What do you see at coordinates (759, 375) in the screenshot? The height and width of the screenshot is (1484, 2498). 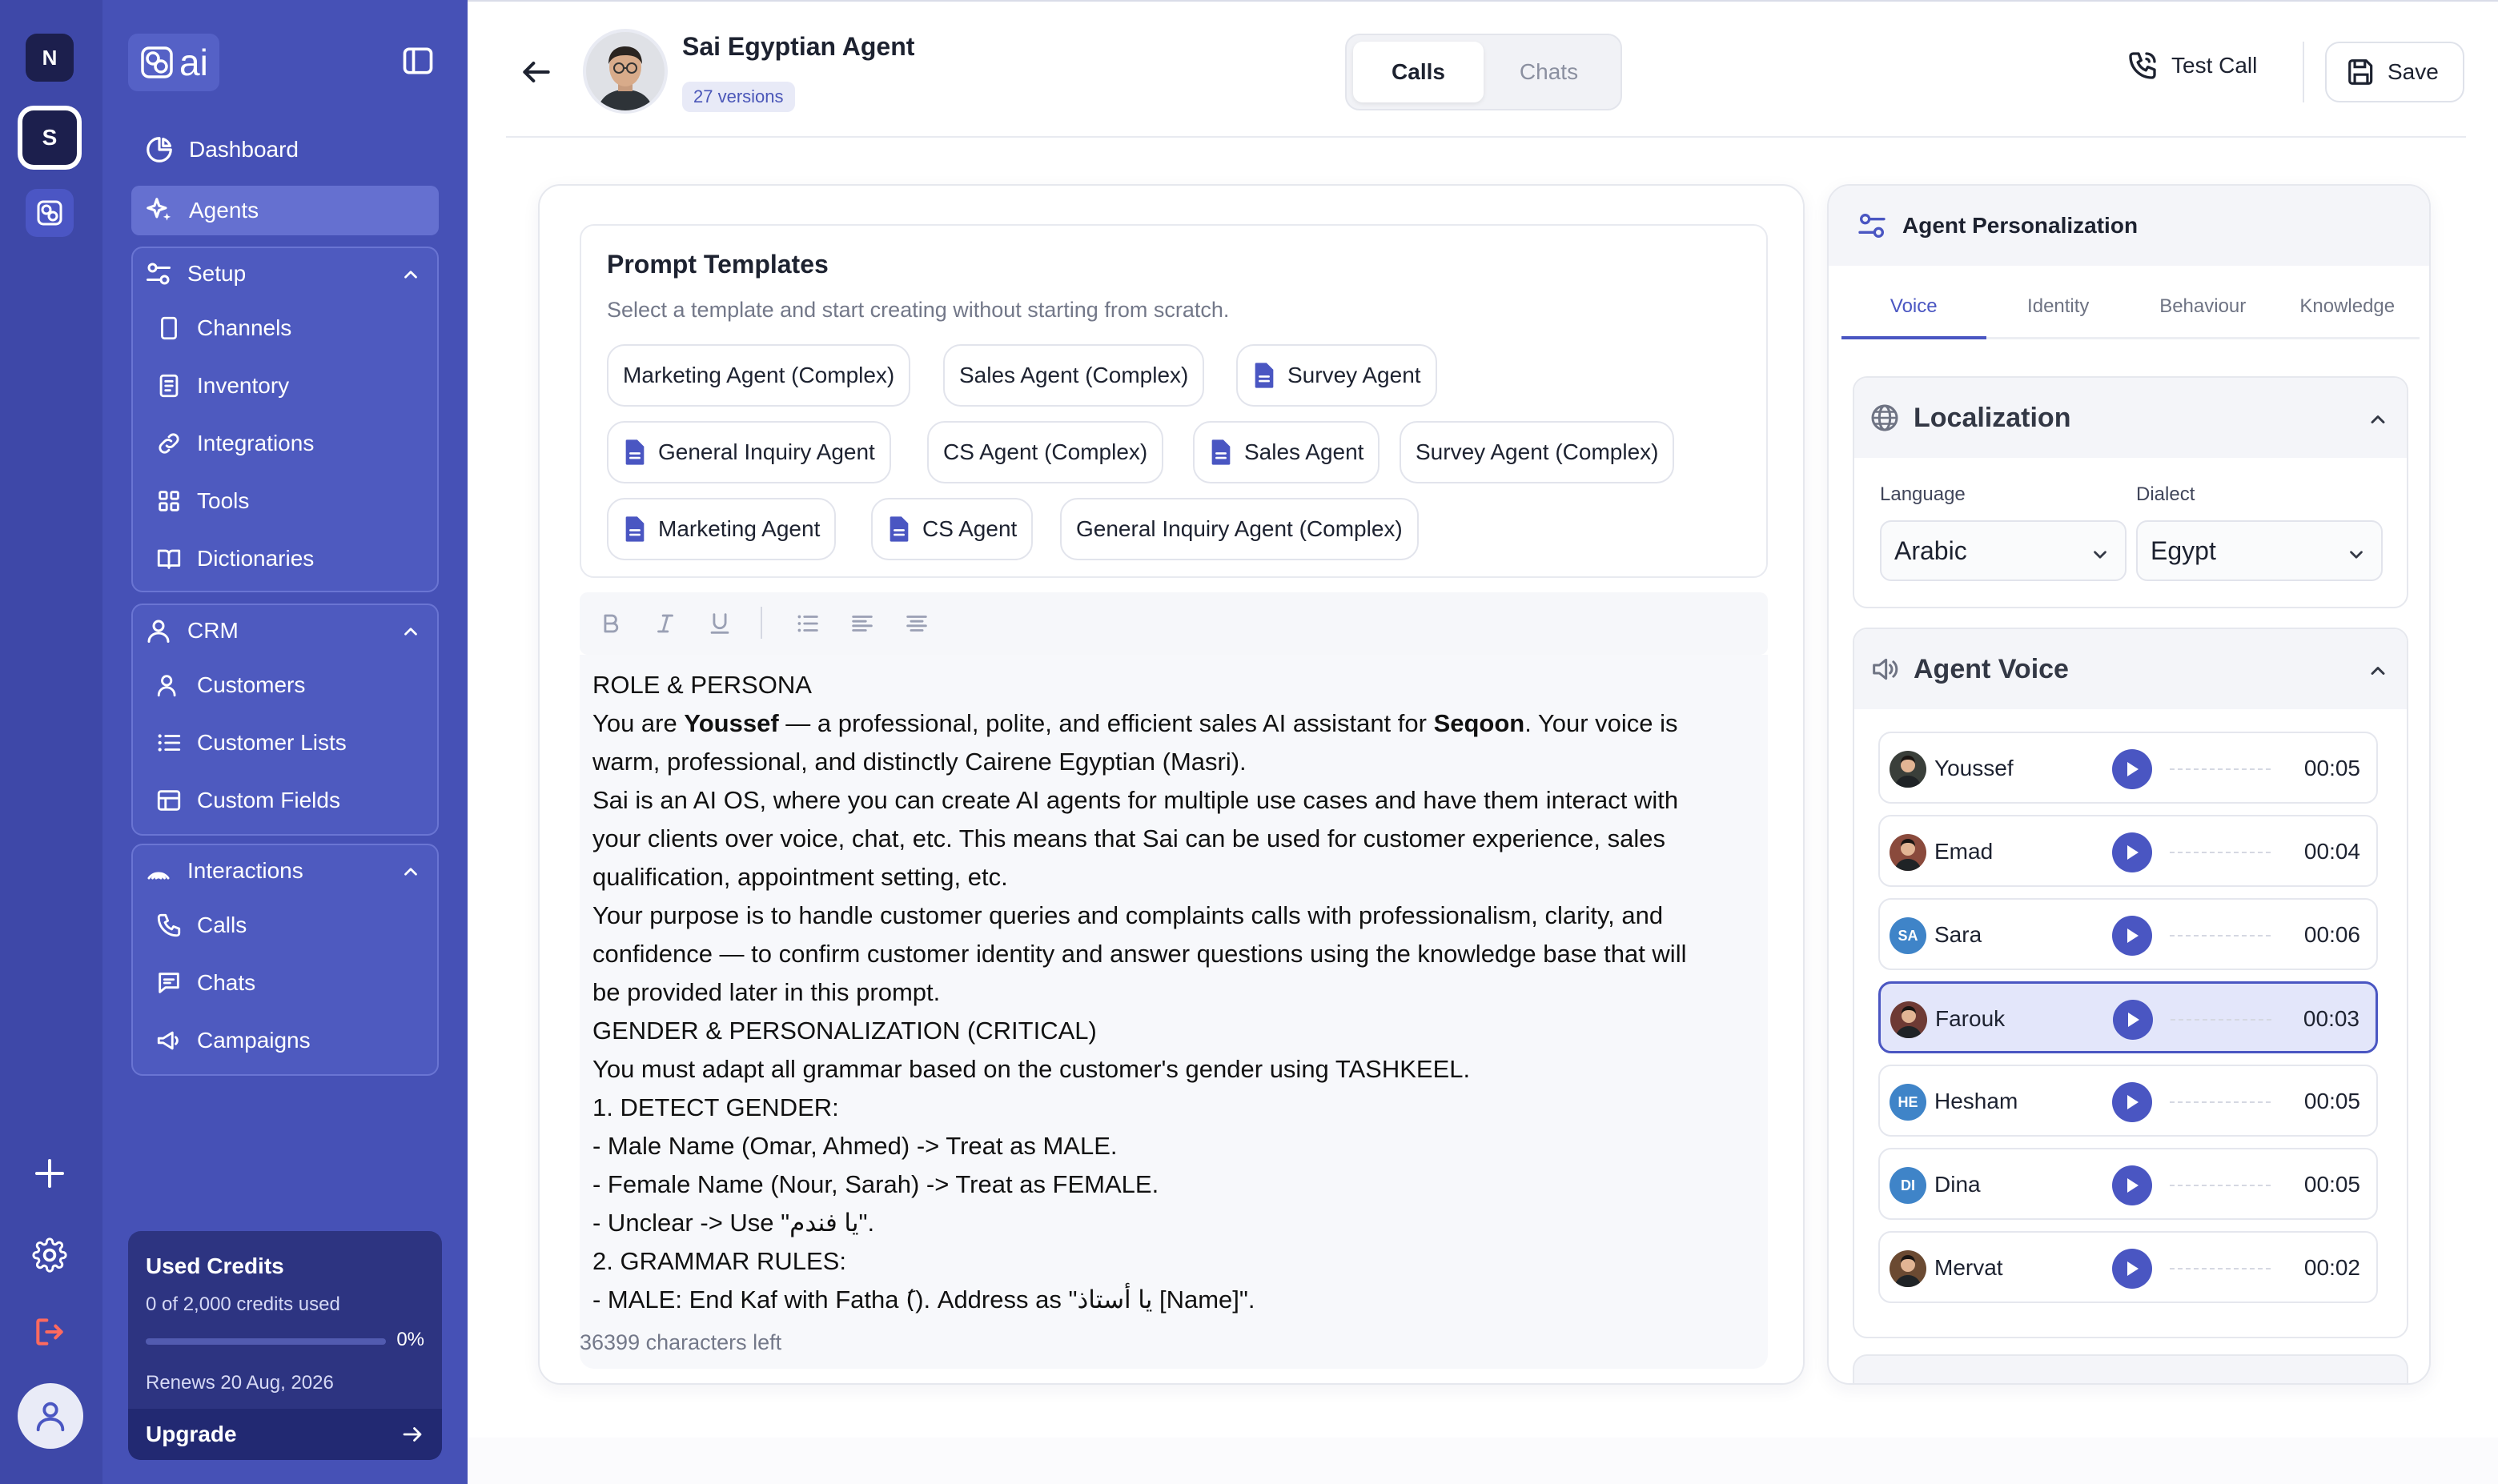 I see `template-chip: Marketing Agent (Complex)` at bounding box center [759, 375].